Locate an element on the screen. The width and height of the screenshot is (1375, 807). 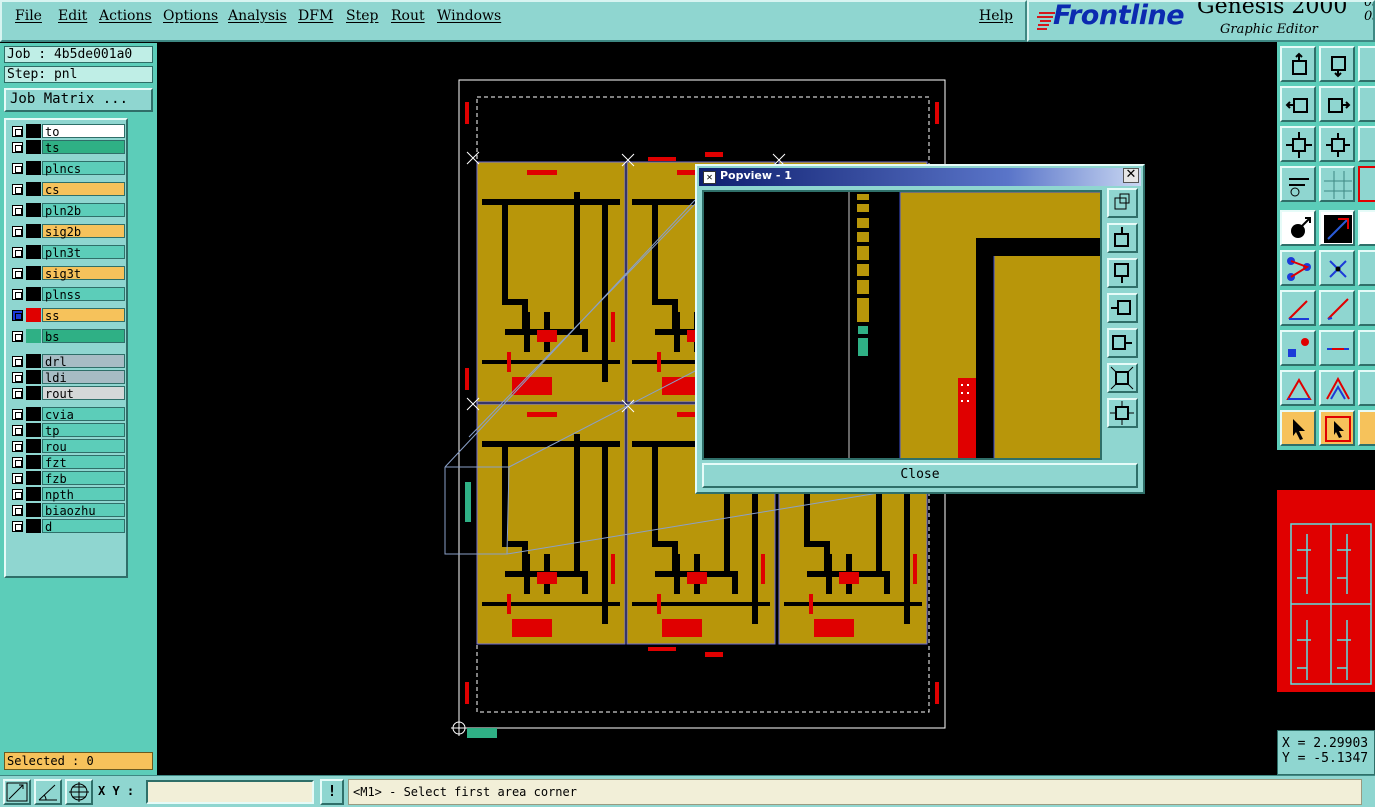
pointer-icon is located at coordinates (1298, 428).